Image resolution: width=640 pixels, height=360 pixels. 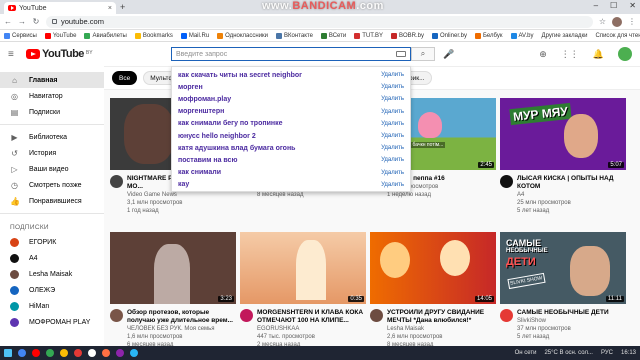 What do you see at coordinates (52, 290) in the screenshot?
I see `subscription-item: ОЛЕЖЭ` at bounding box center [52, 290].